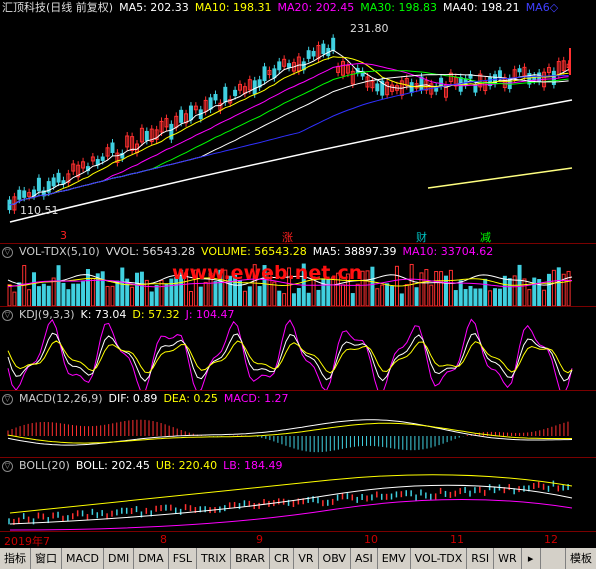 This screenshot has height=569, width=596. What do you see at coordinates (481, 7) in the screenshot?
I see `ma-legend-item: MA40: 198.21` at bounding box center [481, 7].